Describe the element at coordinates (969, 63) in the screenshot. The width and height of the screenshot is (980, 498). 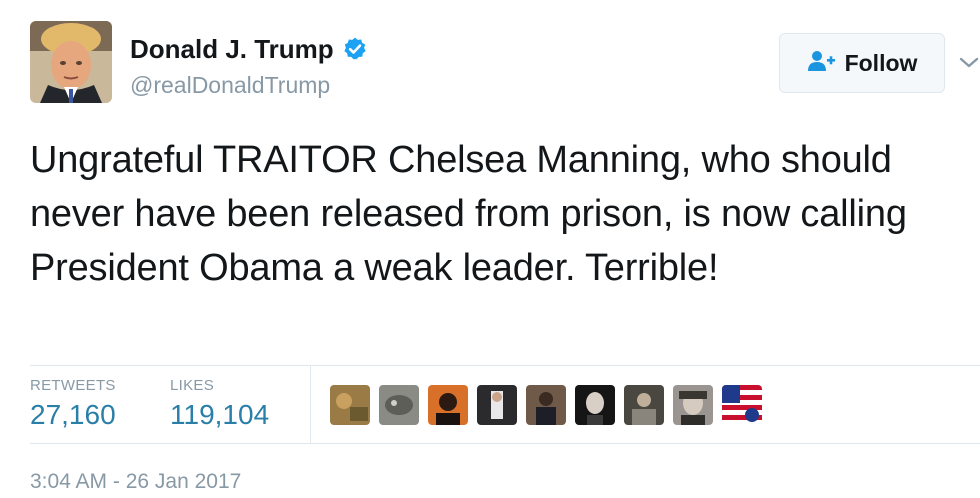
I see `chevron-down-icon` at that location.